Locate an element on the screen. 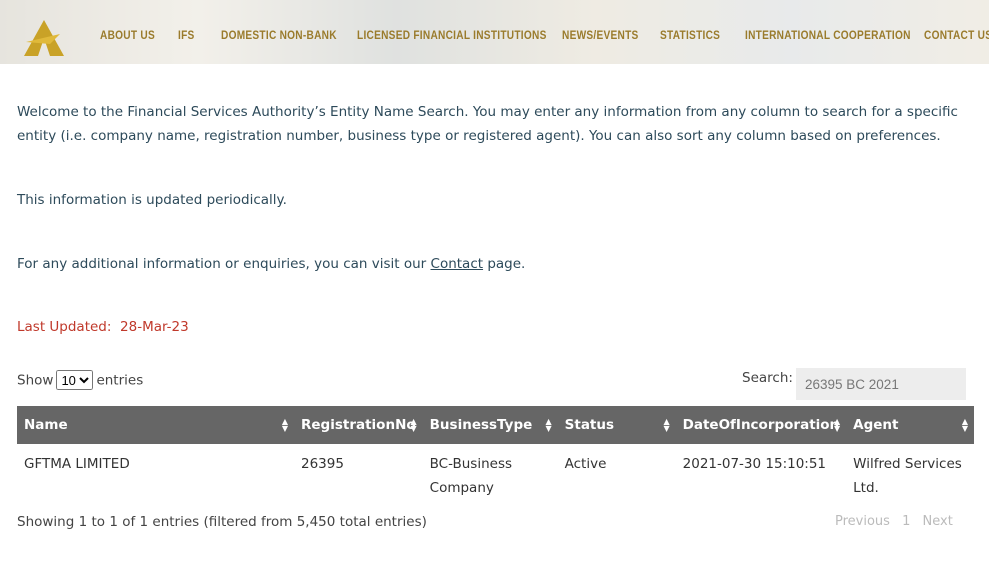  cell-agent: Wilfred Services Ltd. is located at coordinates (907, 476).